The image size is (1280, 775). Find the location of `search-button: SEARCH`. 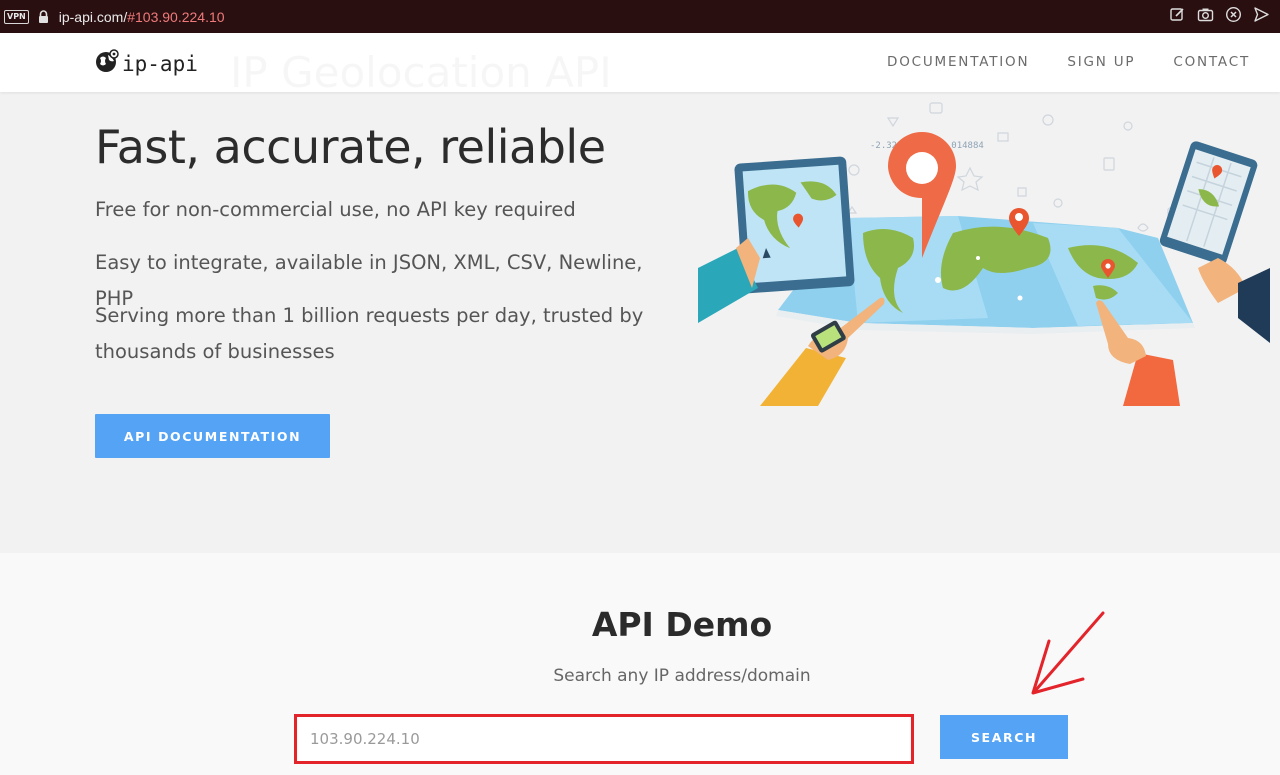

search-button: SEARCH is located at coordinates (1004, 737).